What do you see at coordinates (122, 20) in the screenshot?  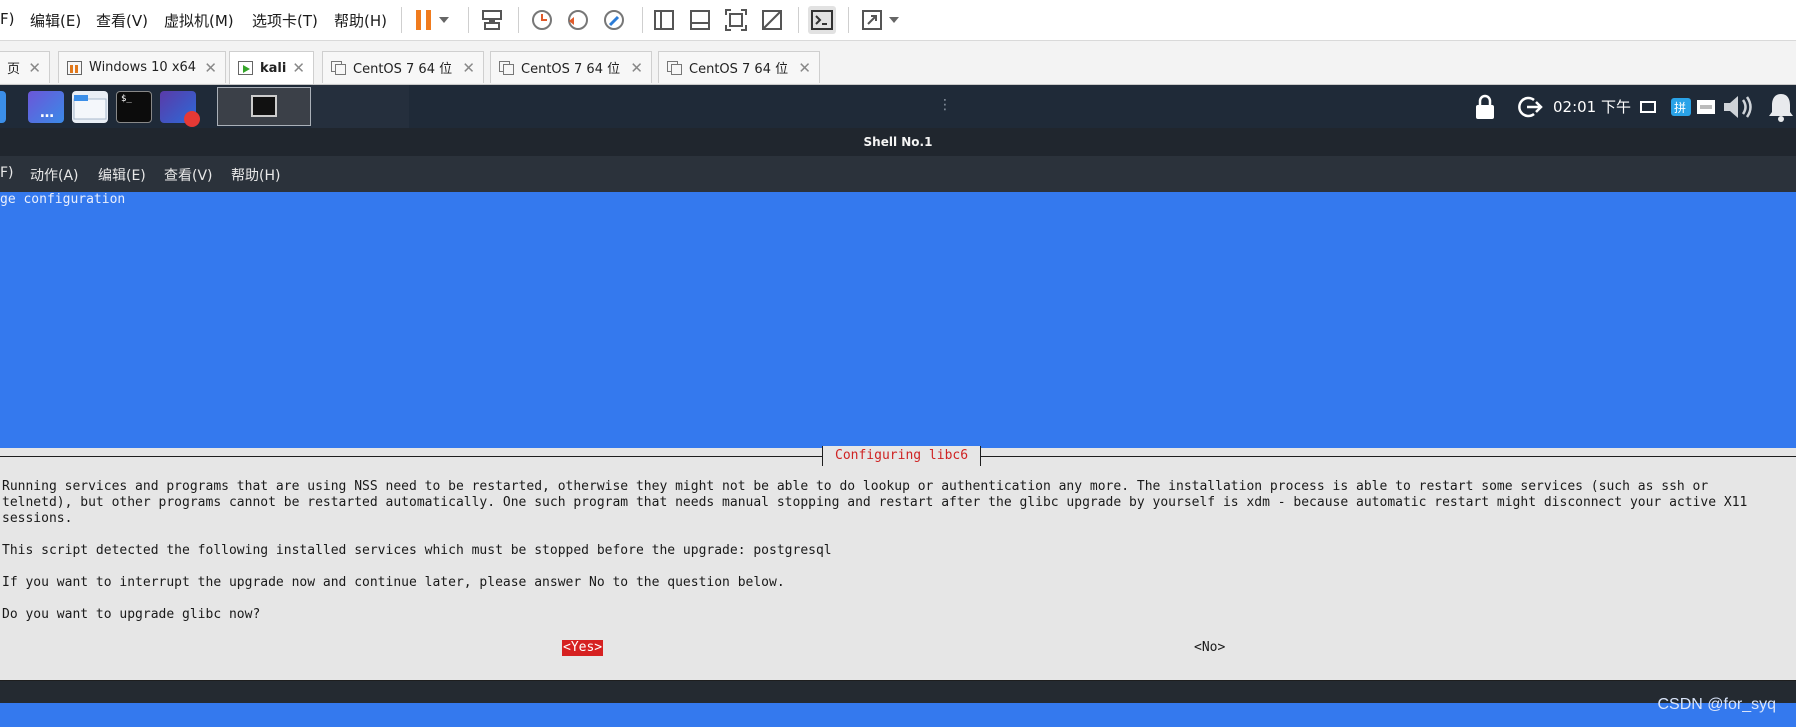 I see `menu-view: 查看(V)` at bounding box center [122, 20].